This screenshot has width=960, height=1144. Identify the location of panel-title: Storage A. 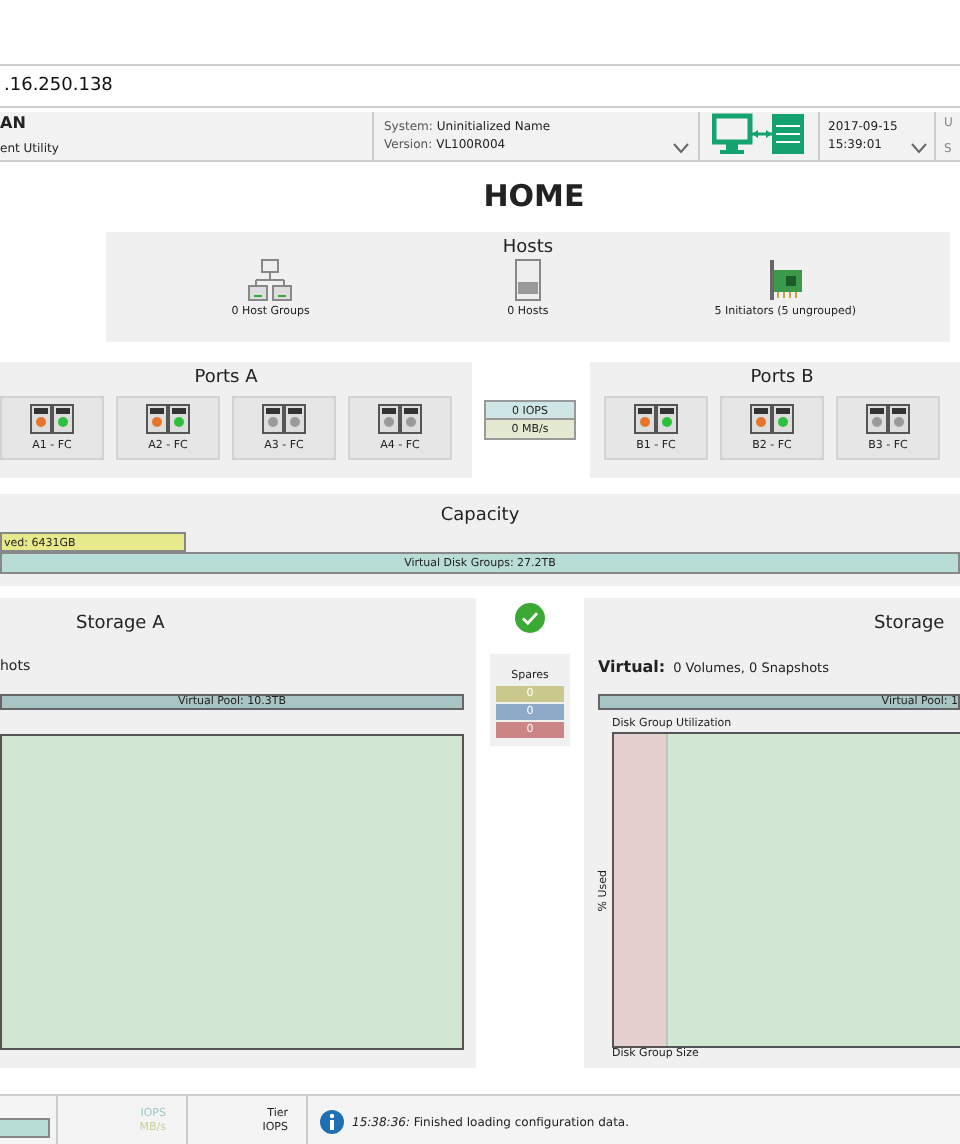
(120, 625).